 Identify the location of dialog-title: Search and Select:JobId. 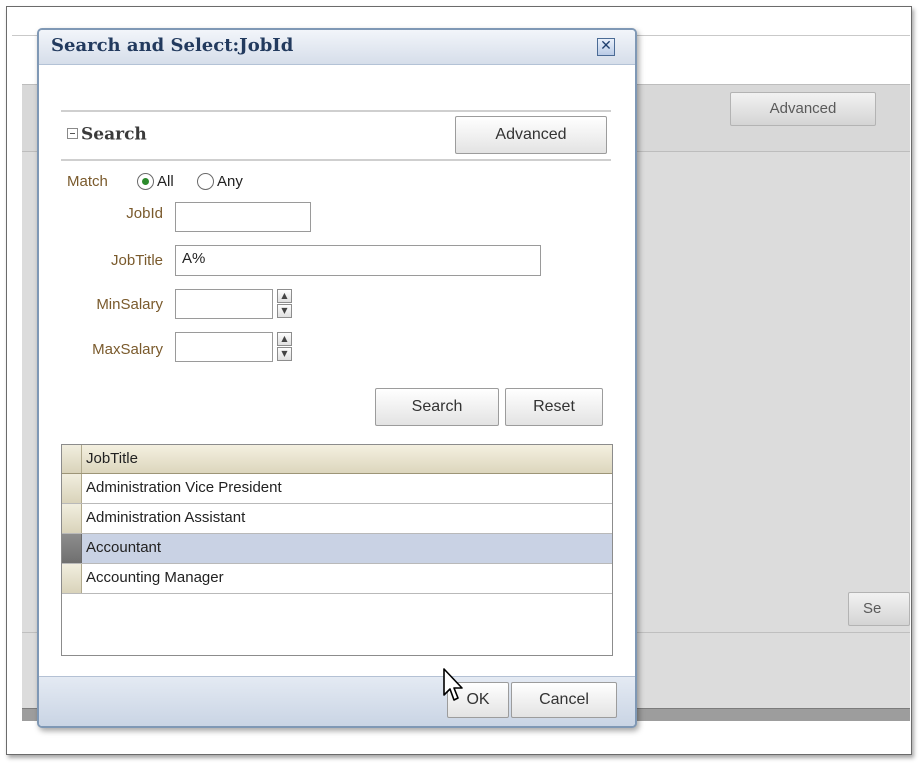
(172, 45).